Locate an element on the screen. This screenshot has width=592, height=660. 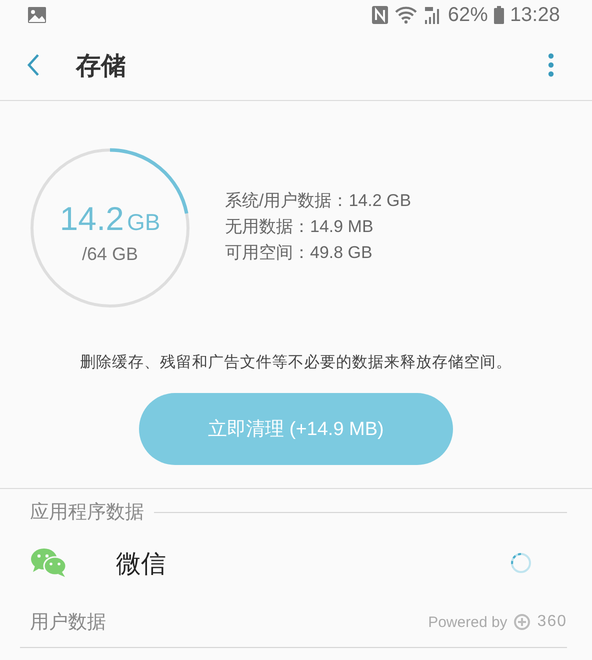
section-header: 应用程序数据 is located at coordinates (87, 513).